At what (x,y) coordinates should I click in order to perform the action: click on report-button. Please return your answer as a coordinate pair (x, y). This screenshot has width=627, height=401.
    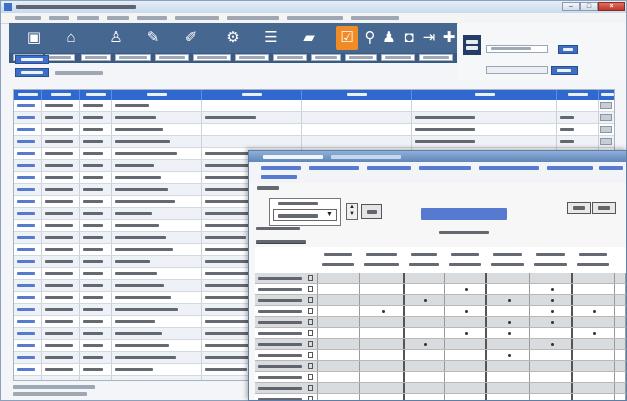
    Looking at the image, I should click on (32, 72).